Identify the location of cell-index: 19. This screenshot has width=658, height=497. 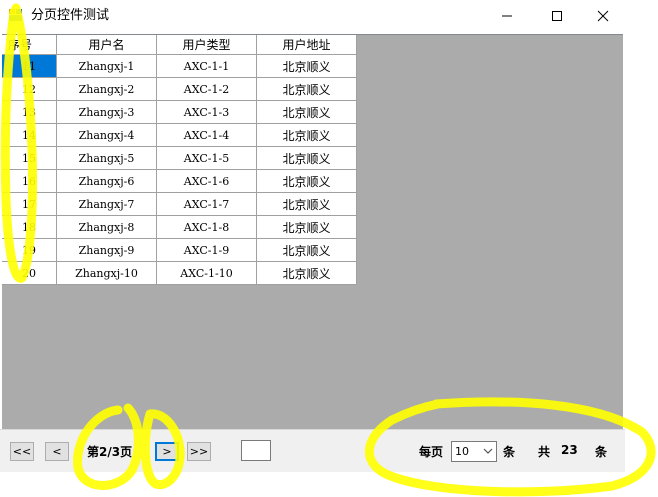
(29, 250).